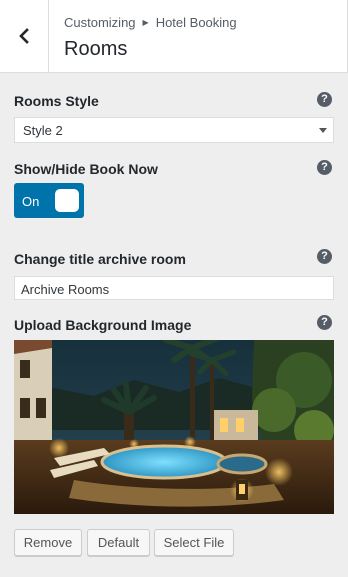  I want to click on breadcrumb-child: Hotel Booking, so click(196, 22).